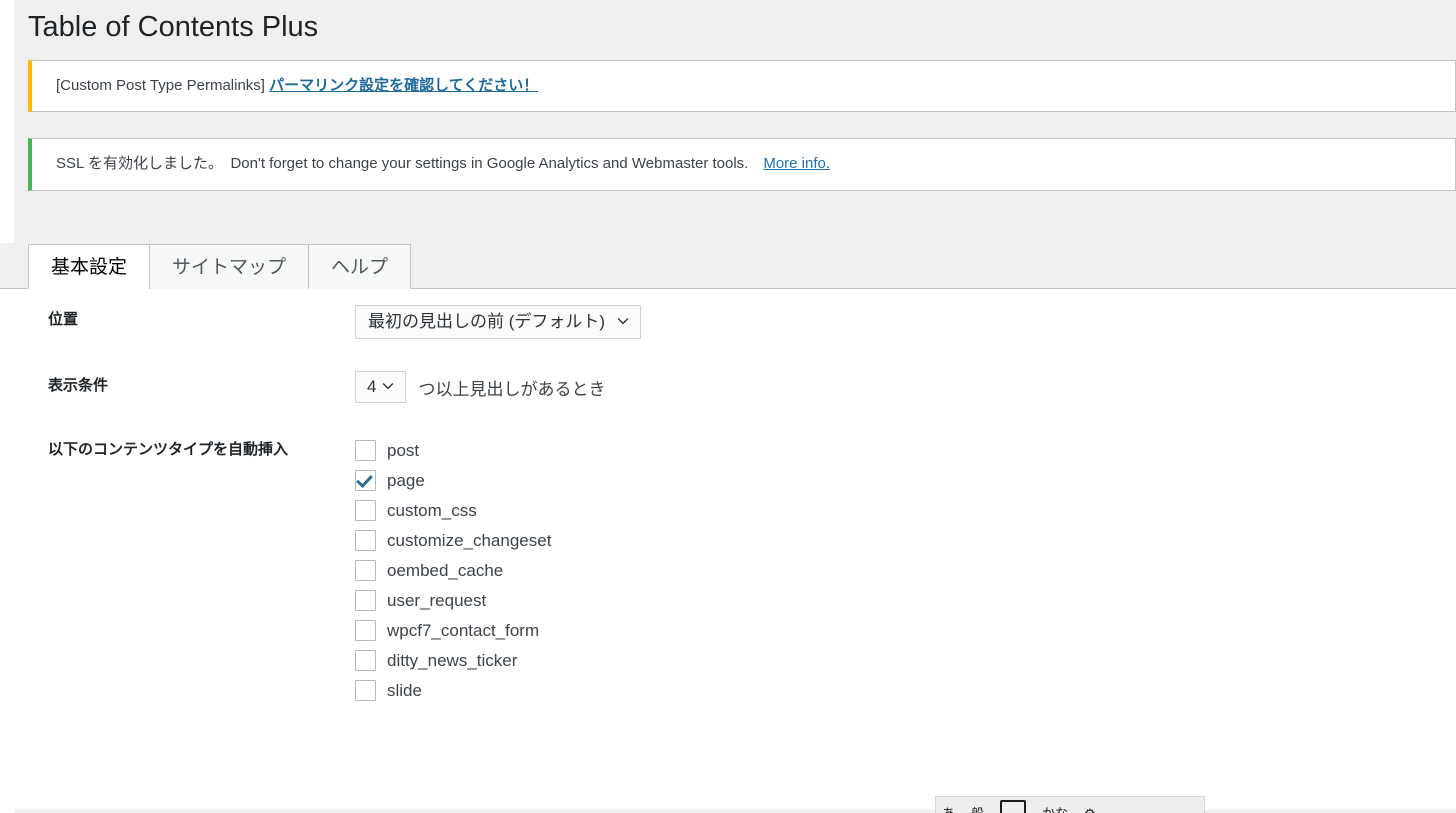  Describe the element at coordinates (900, 660) in the screenshot. I see `list-item: ditty_news_ticker` at that location.